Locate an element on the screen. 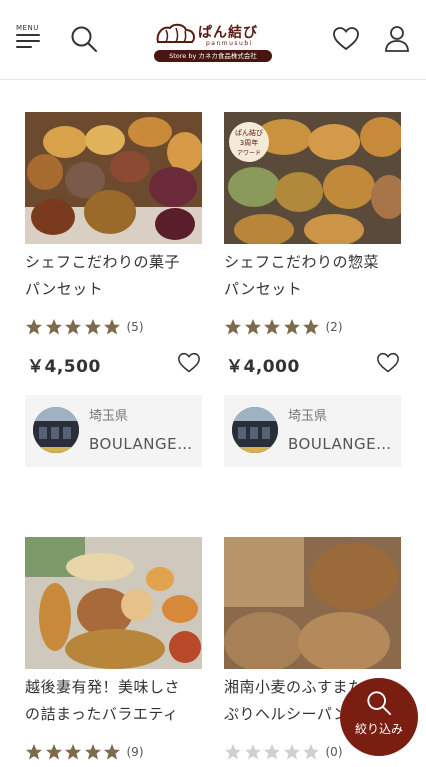  site-header: MENU ぱん結び panmusubi Store by カネカ食品株式会社 is located at coordinates (213, 40).